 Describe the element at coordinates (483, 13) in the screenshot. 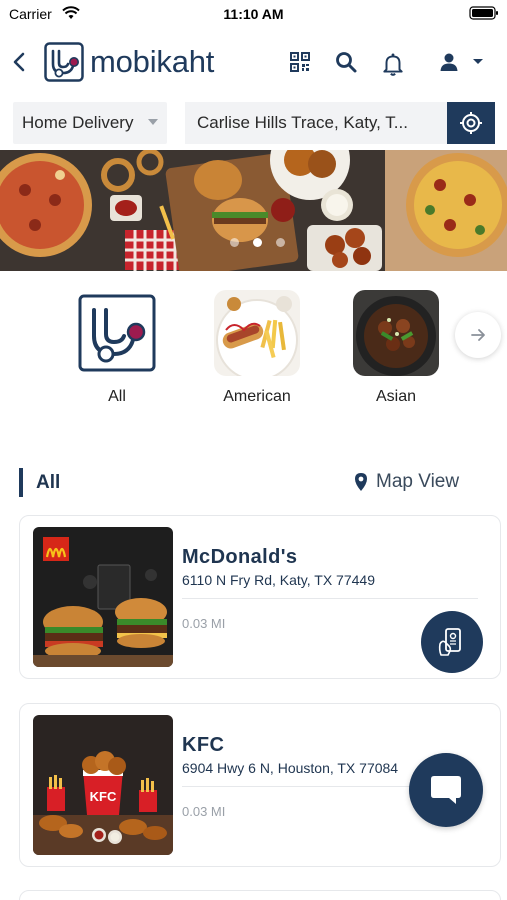

I see `battery-icon` at that location.